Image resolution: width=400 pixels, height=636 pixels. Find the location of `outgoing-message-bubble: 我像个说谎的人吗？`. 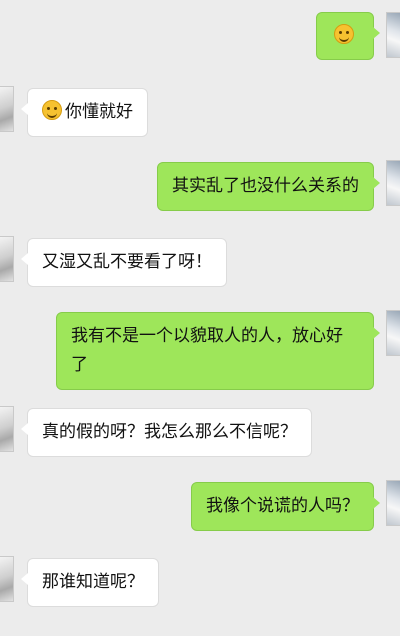

outgoing-message-bubble: 我像个说谎的人吗？ is located at coordinates (285, 506).